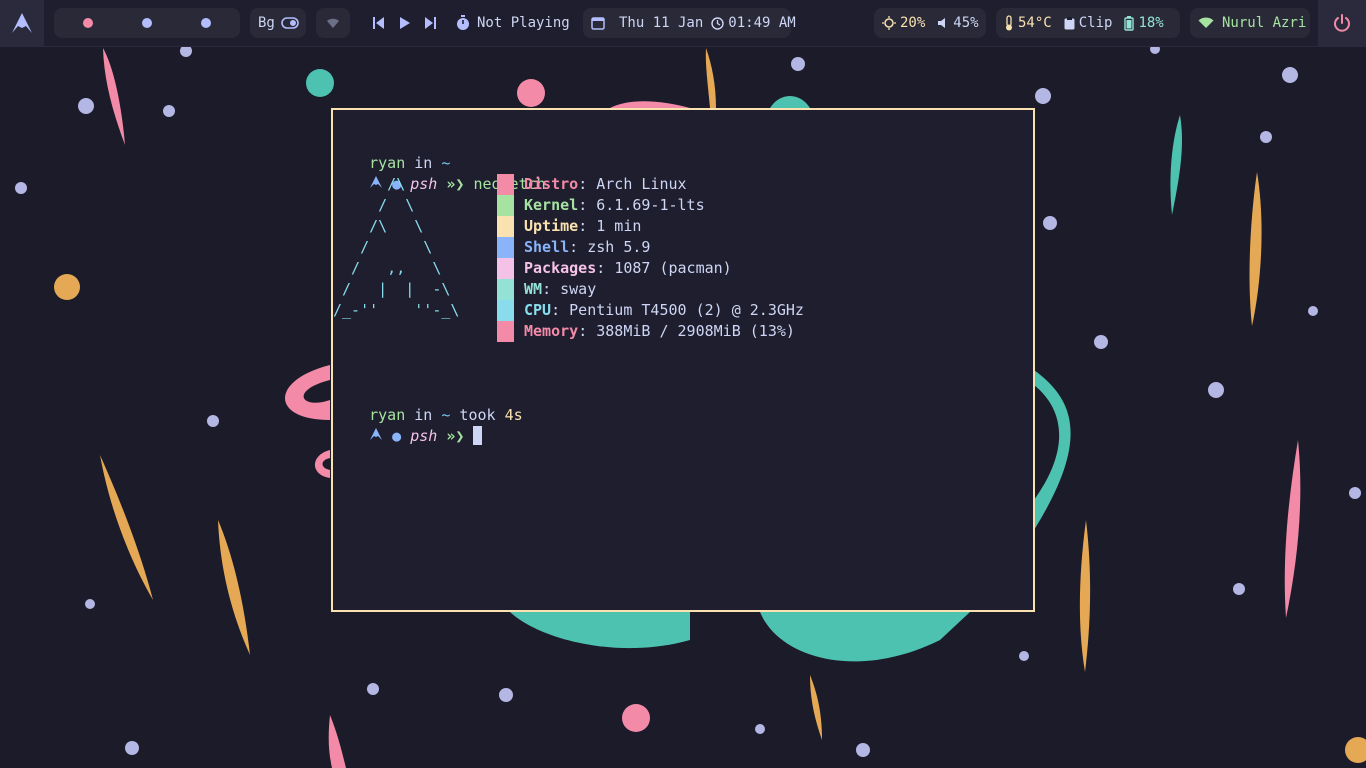 The height and width of the screenshot is (768, 1366). Describe the element at coordinates (889, 23) in the screenshot. I see `brightness-icon` at that location.